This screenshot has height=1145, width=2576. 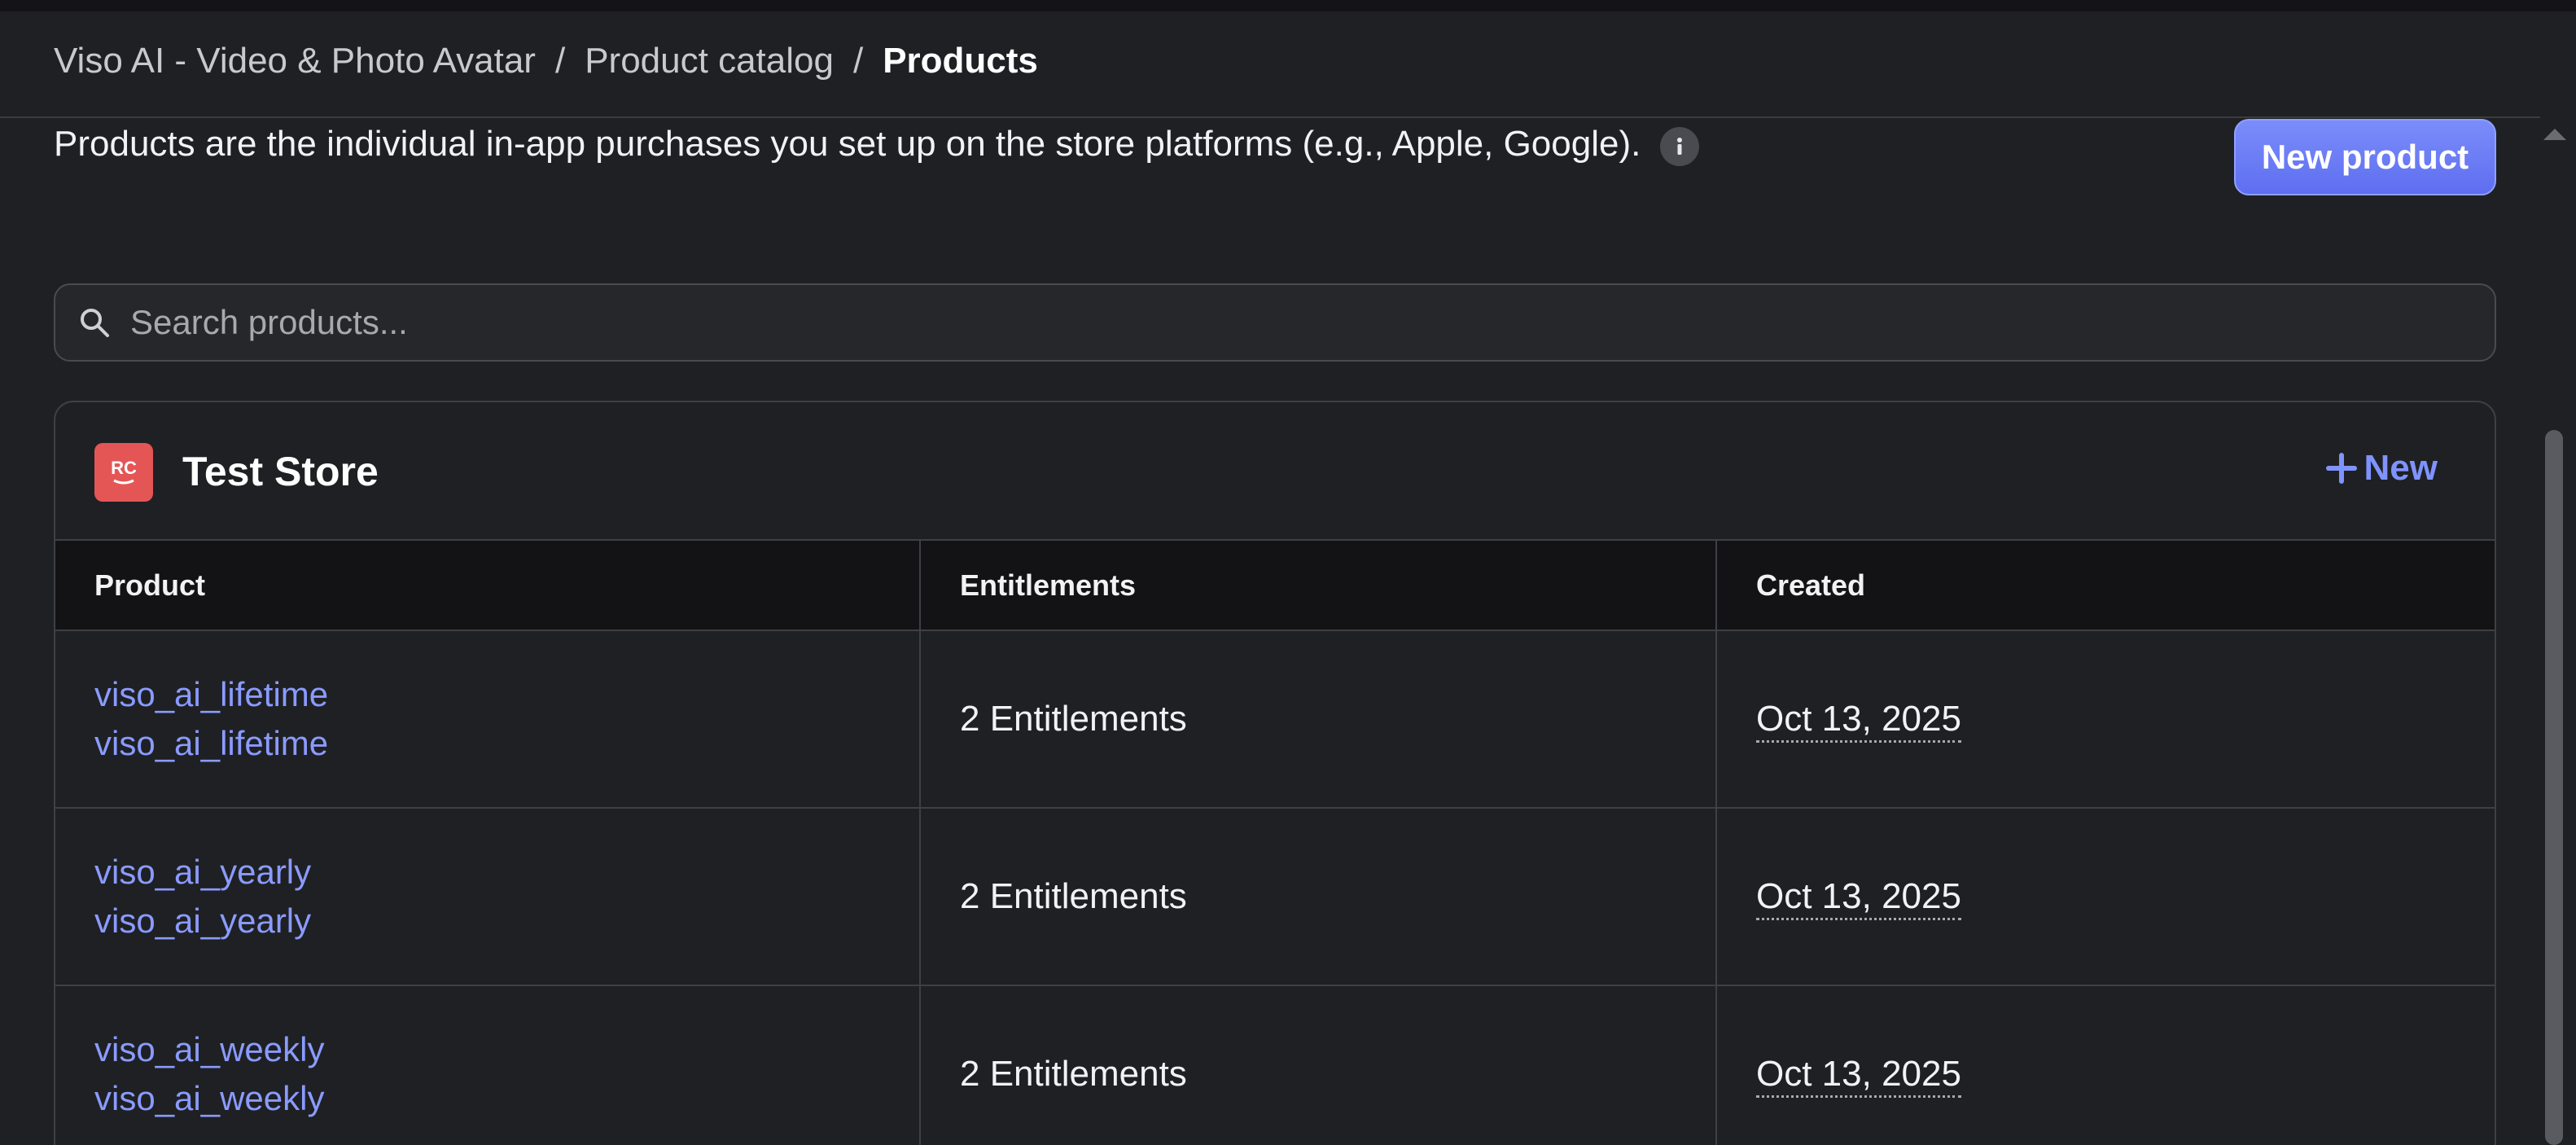 What do you see at coordinates (506, 1098) in the screenshot?
I see `product-store-id-link: viso_ai_weekly` at bounding box center [506, 1098].